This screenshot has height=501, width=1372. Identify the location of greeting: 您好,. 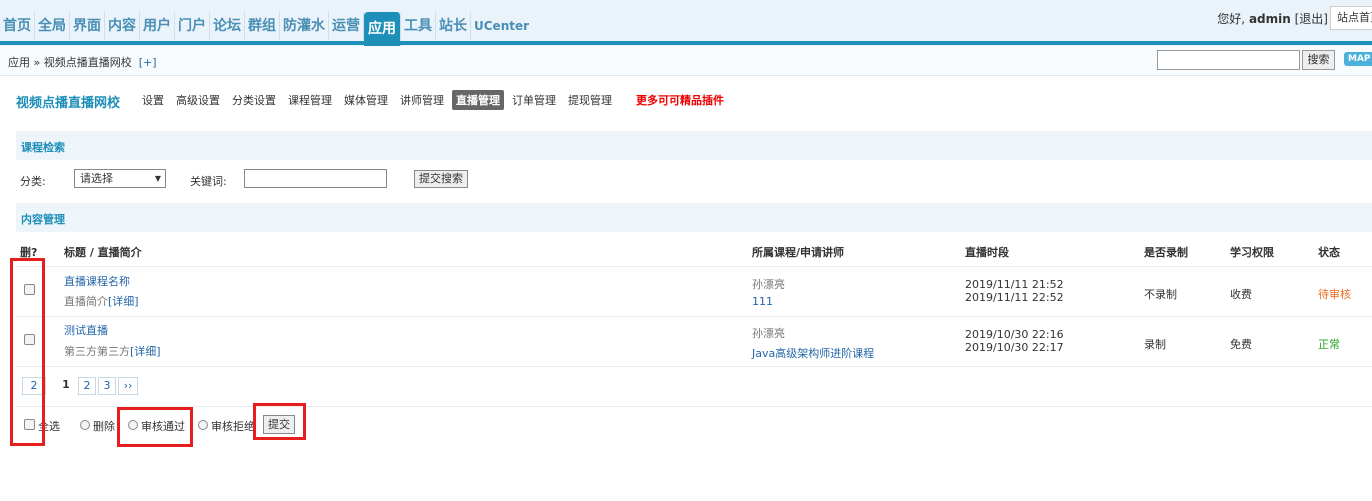
(1231, 19).